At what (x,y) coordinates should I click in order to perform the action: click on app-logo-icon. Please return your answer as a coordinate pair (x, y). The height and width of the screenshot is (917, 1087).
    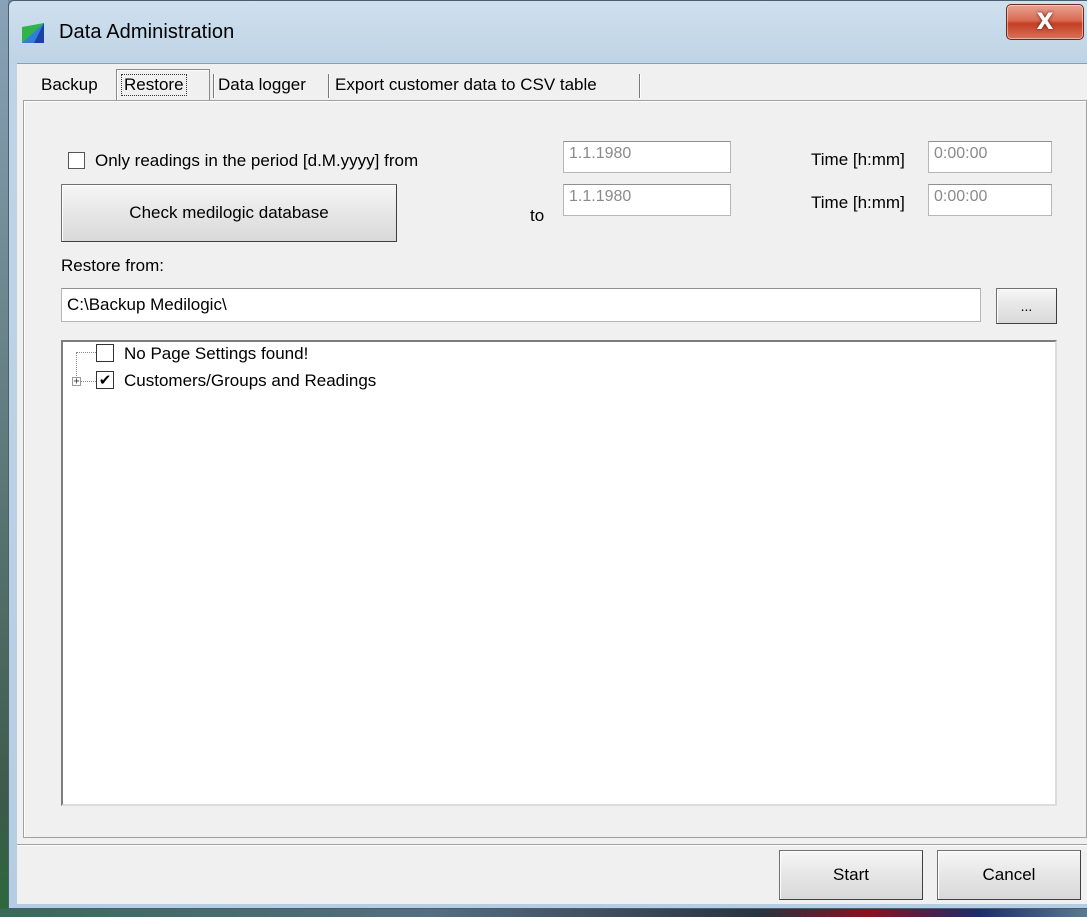
    Looking at the image, I should click on (33, 33).